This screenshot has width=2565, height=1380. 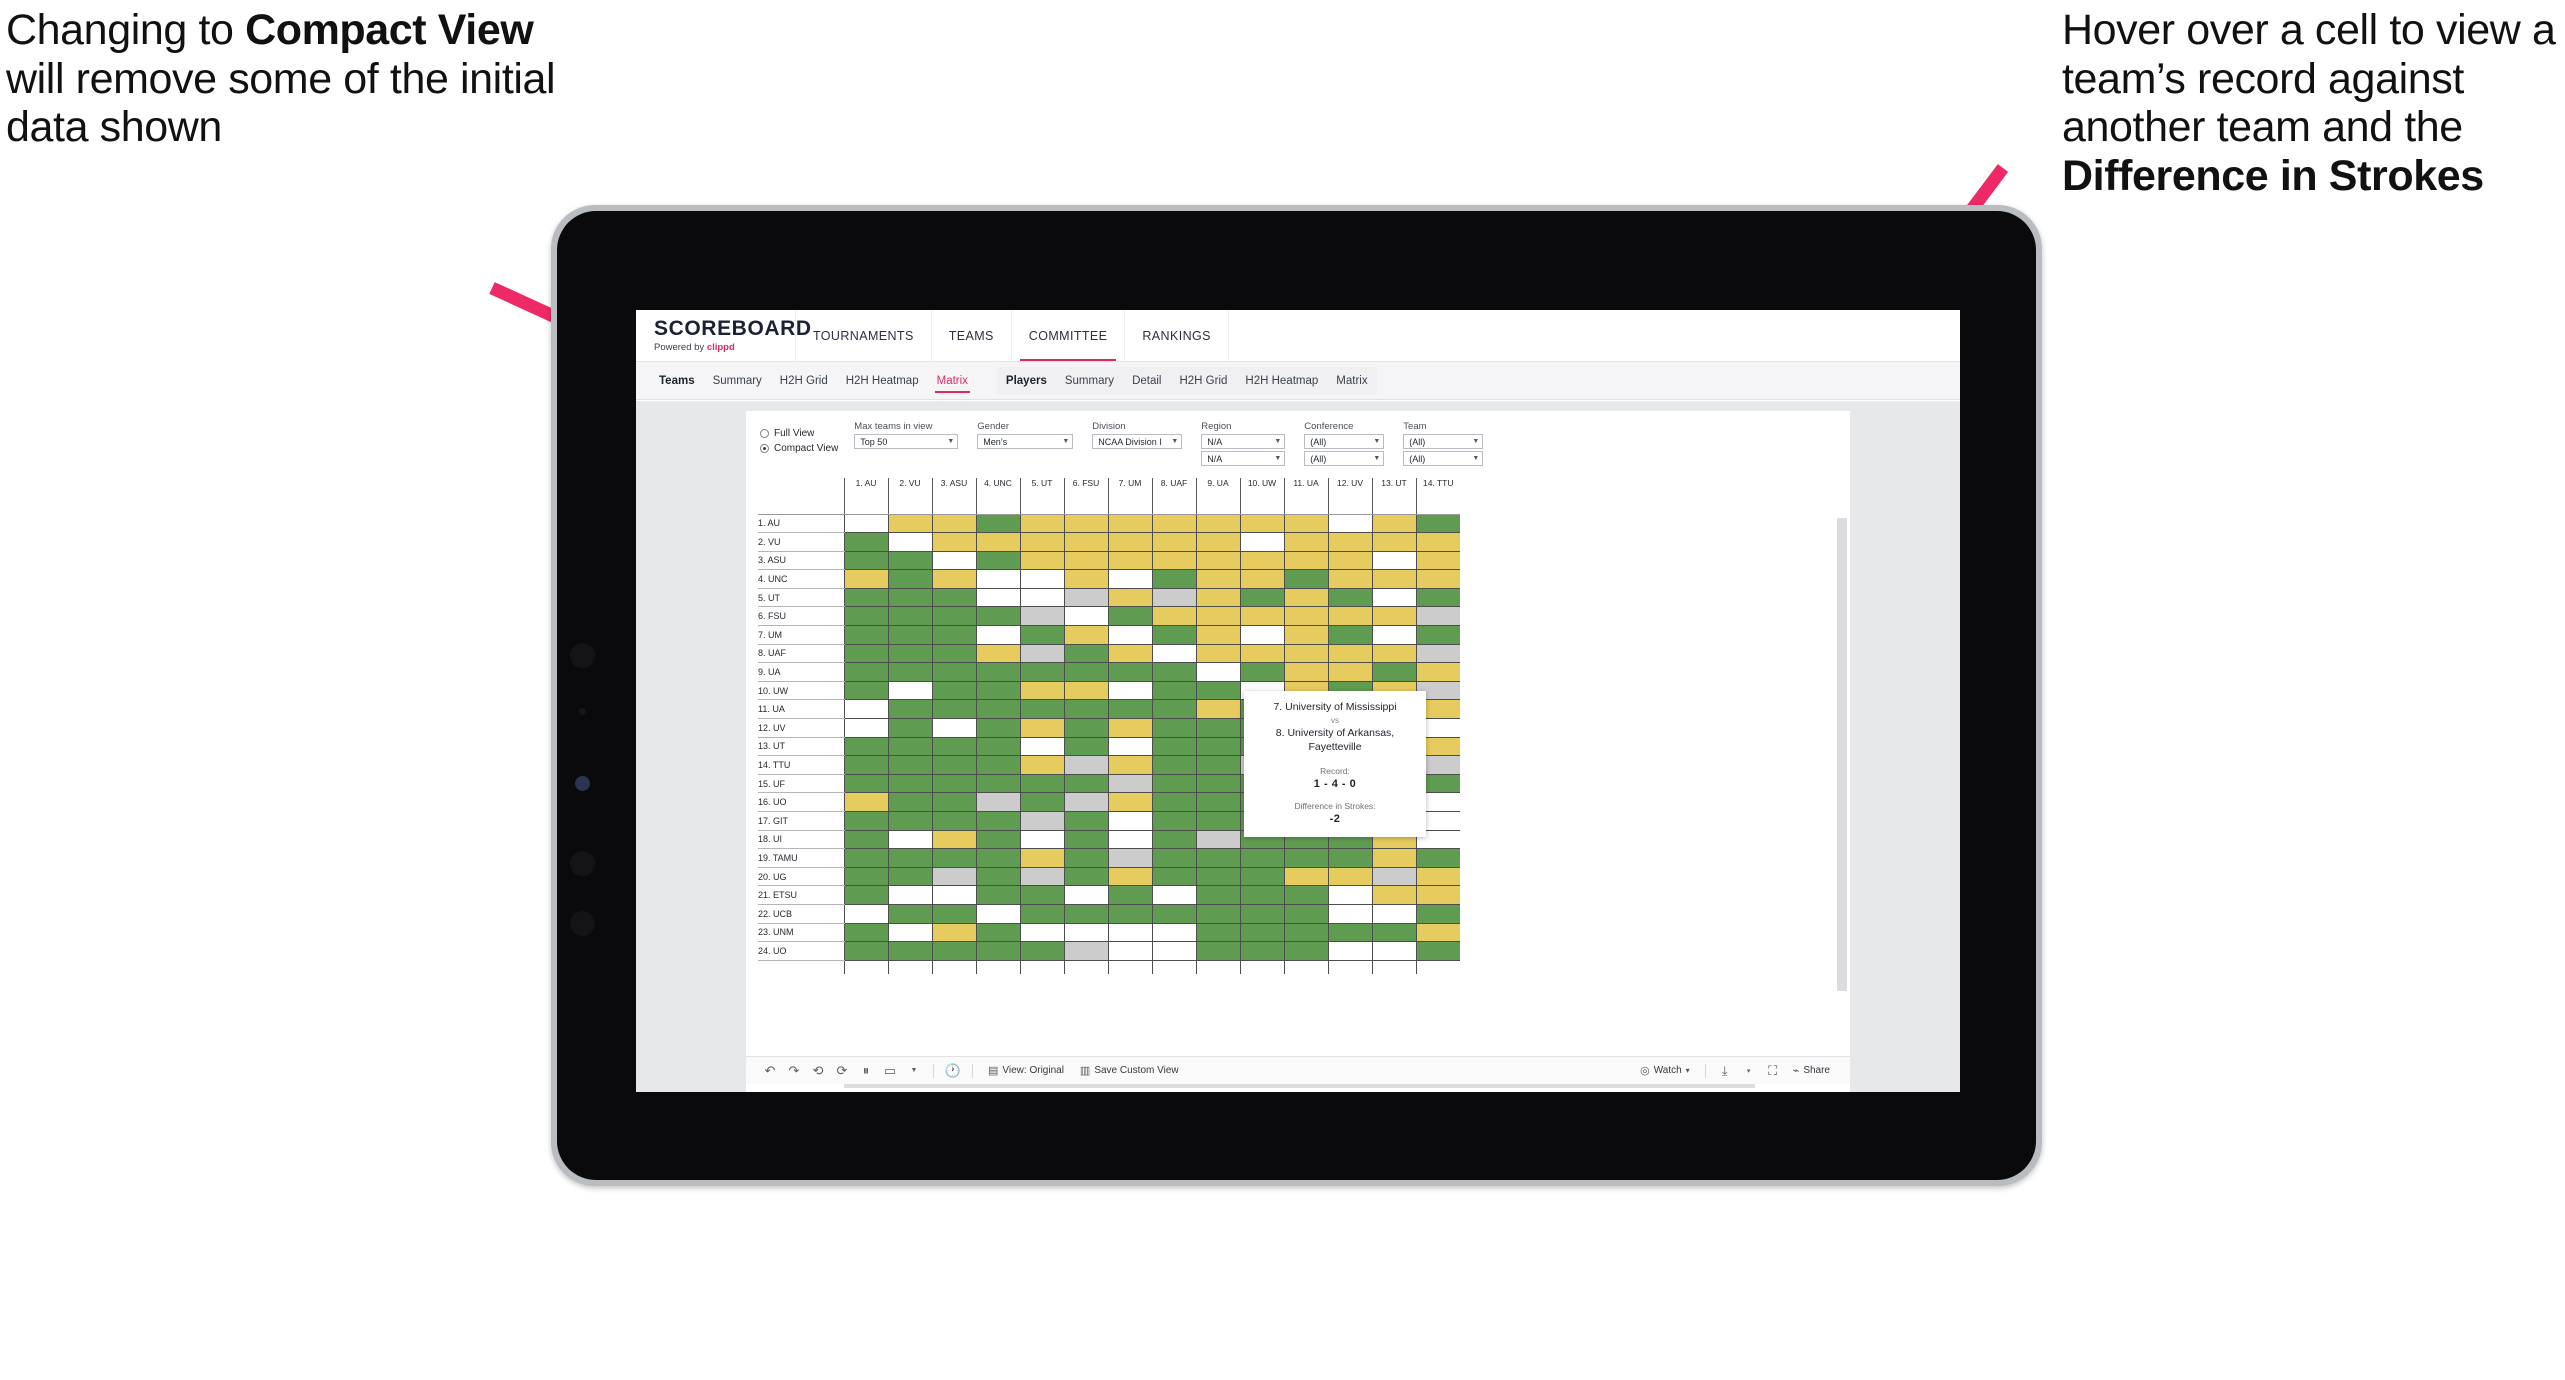 I want to click on refresh-icon: ⟳, so click(x=842, y=1071).